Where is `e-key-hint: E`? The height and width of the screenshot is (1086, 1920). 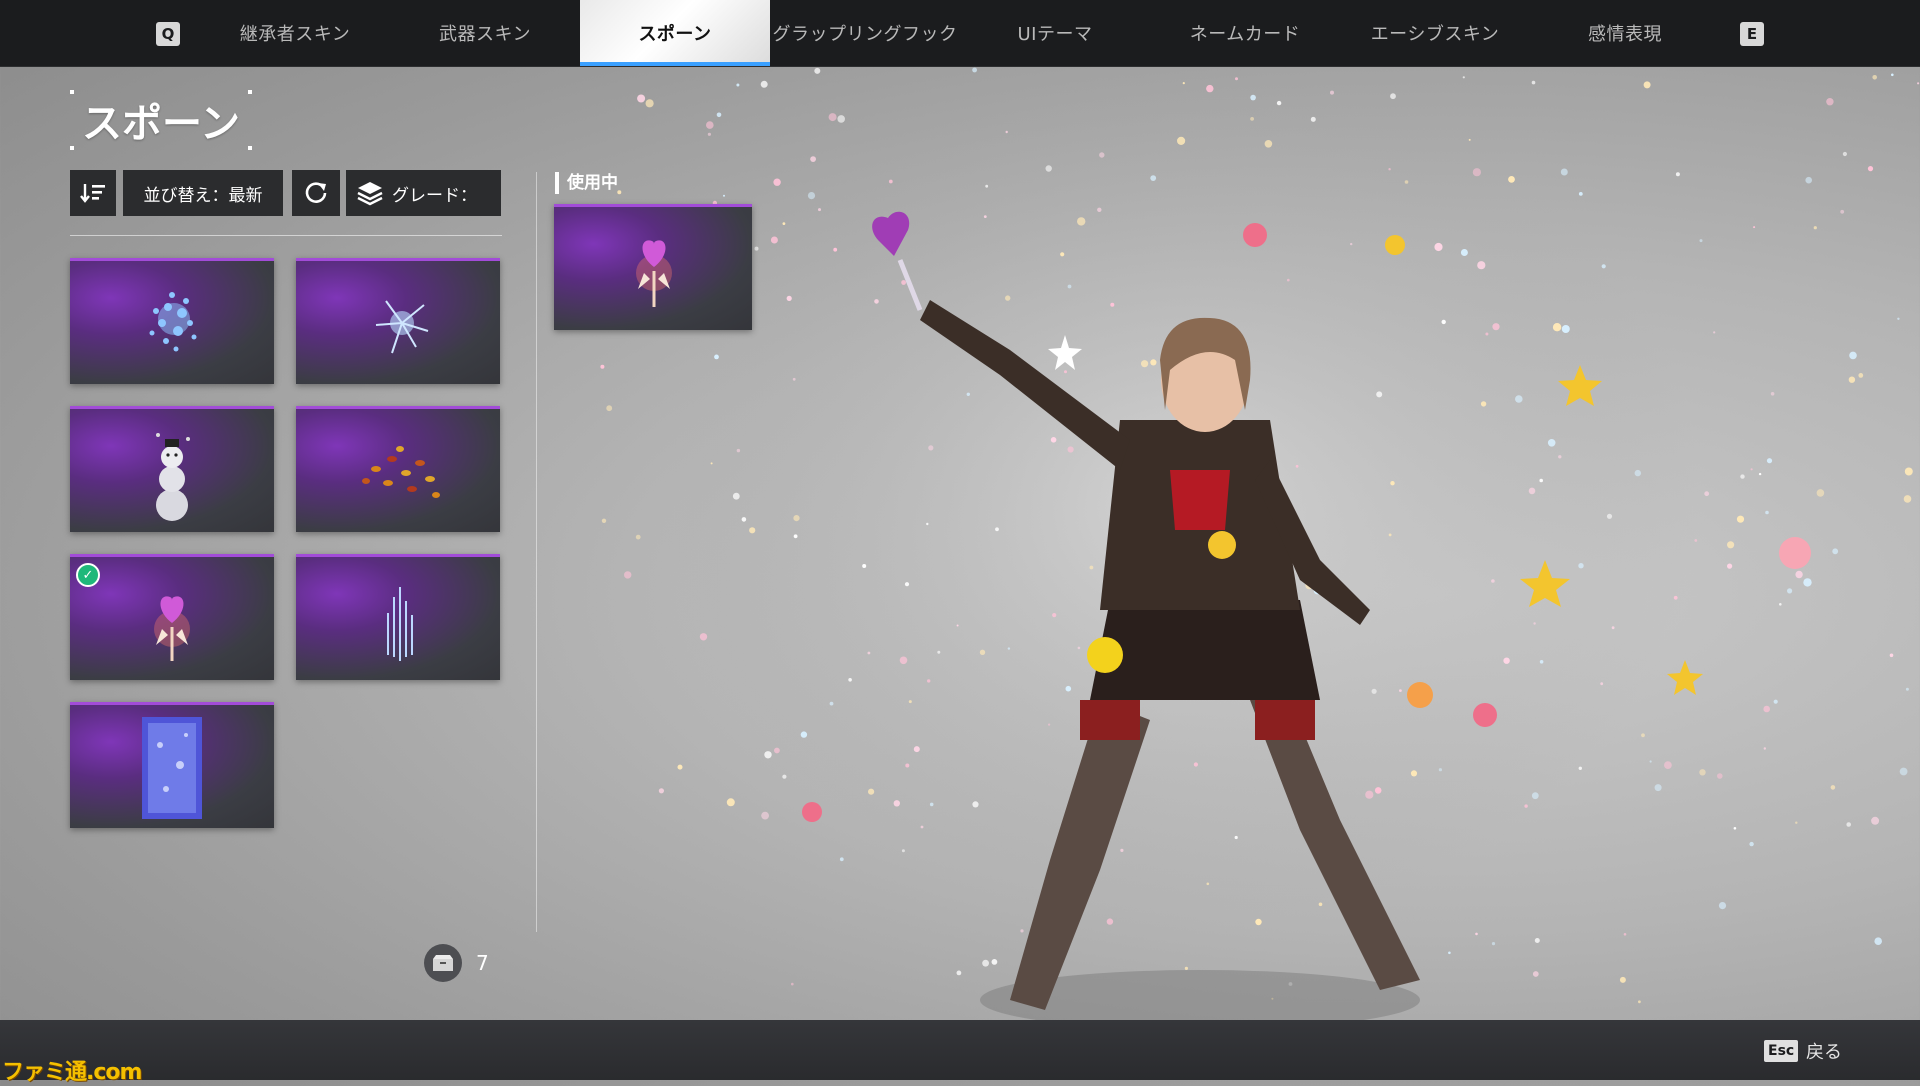 e-key-hint: E is located at coordinates (1752, 34).